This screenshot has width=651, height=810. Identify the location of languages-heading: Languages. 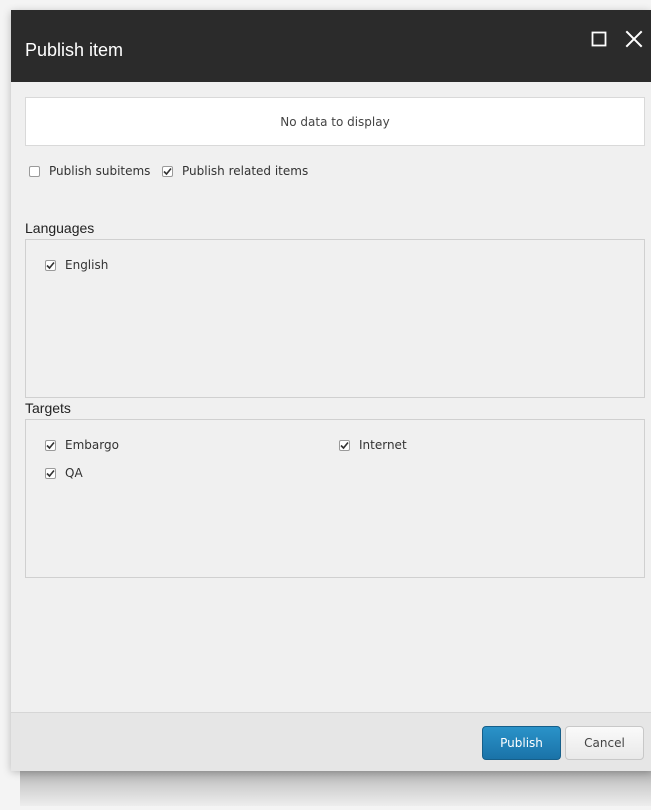
(60, 228).